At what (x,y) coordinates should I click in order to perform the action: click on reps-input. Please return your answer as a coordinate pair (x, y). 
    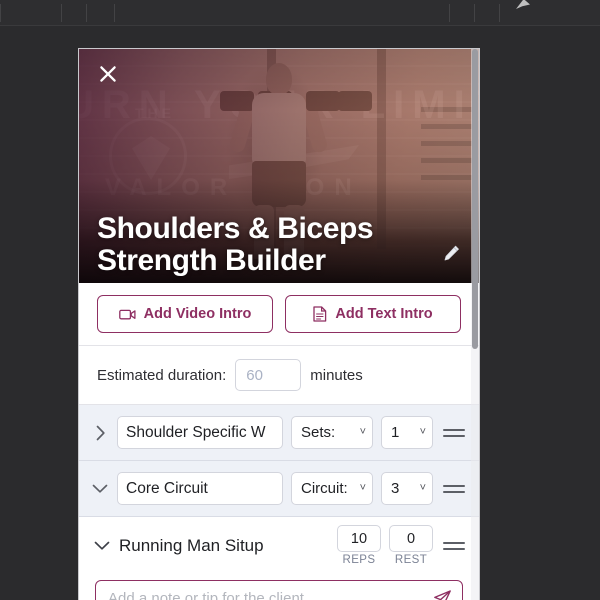
    Looking at the image, I should click on (359, 538).